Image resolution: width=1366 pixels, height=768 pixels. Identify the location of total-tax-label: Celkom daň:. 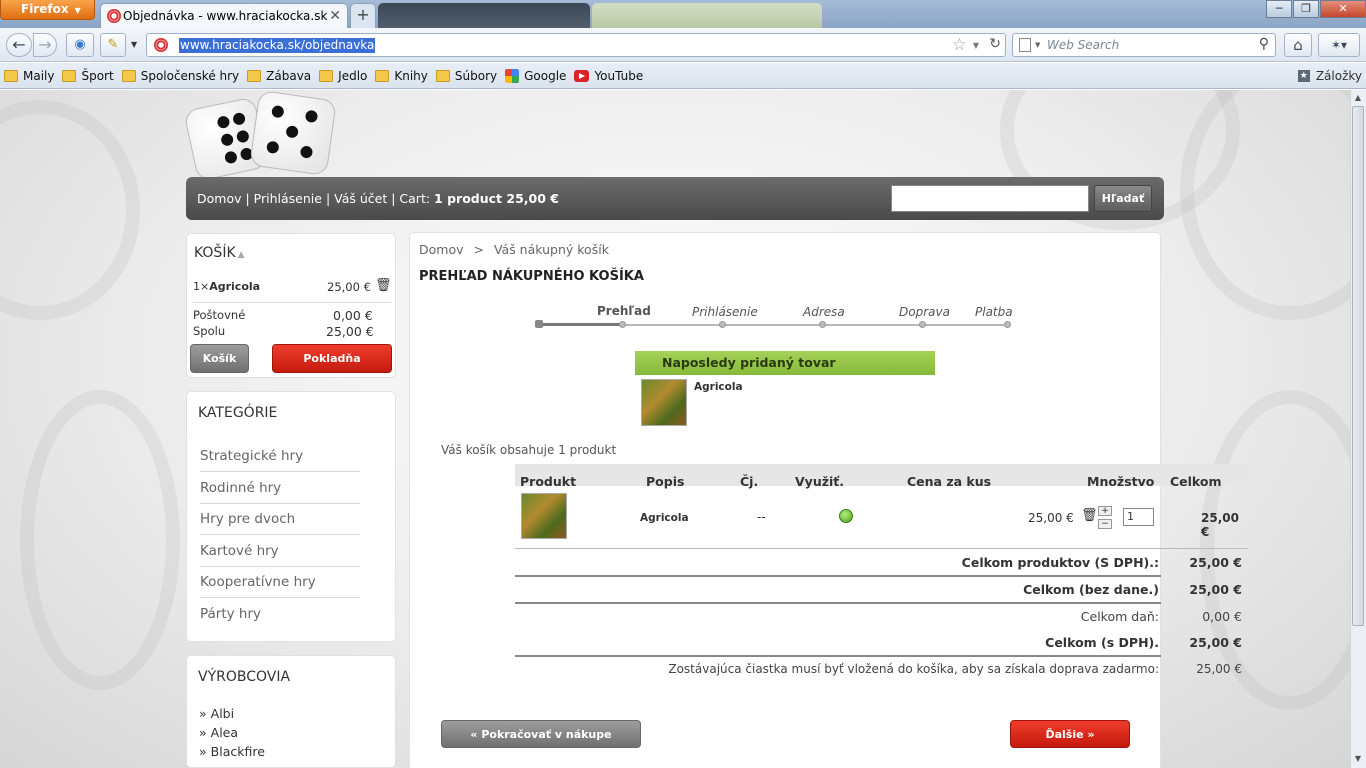
(1119, 616).